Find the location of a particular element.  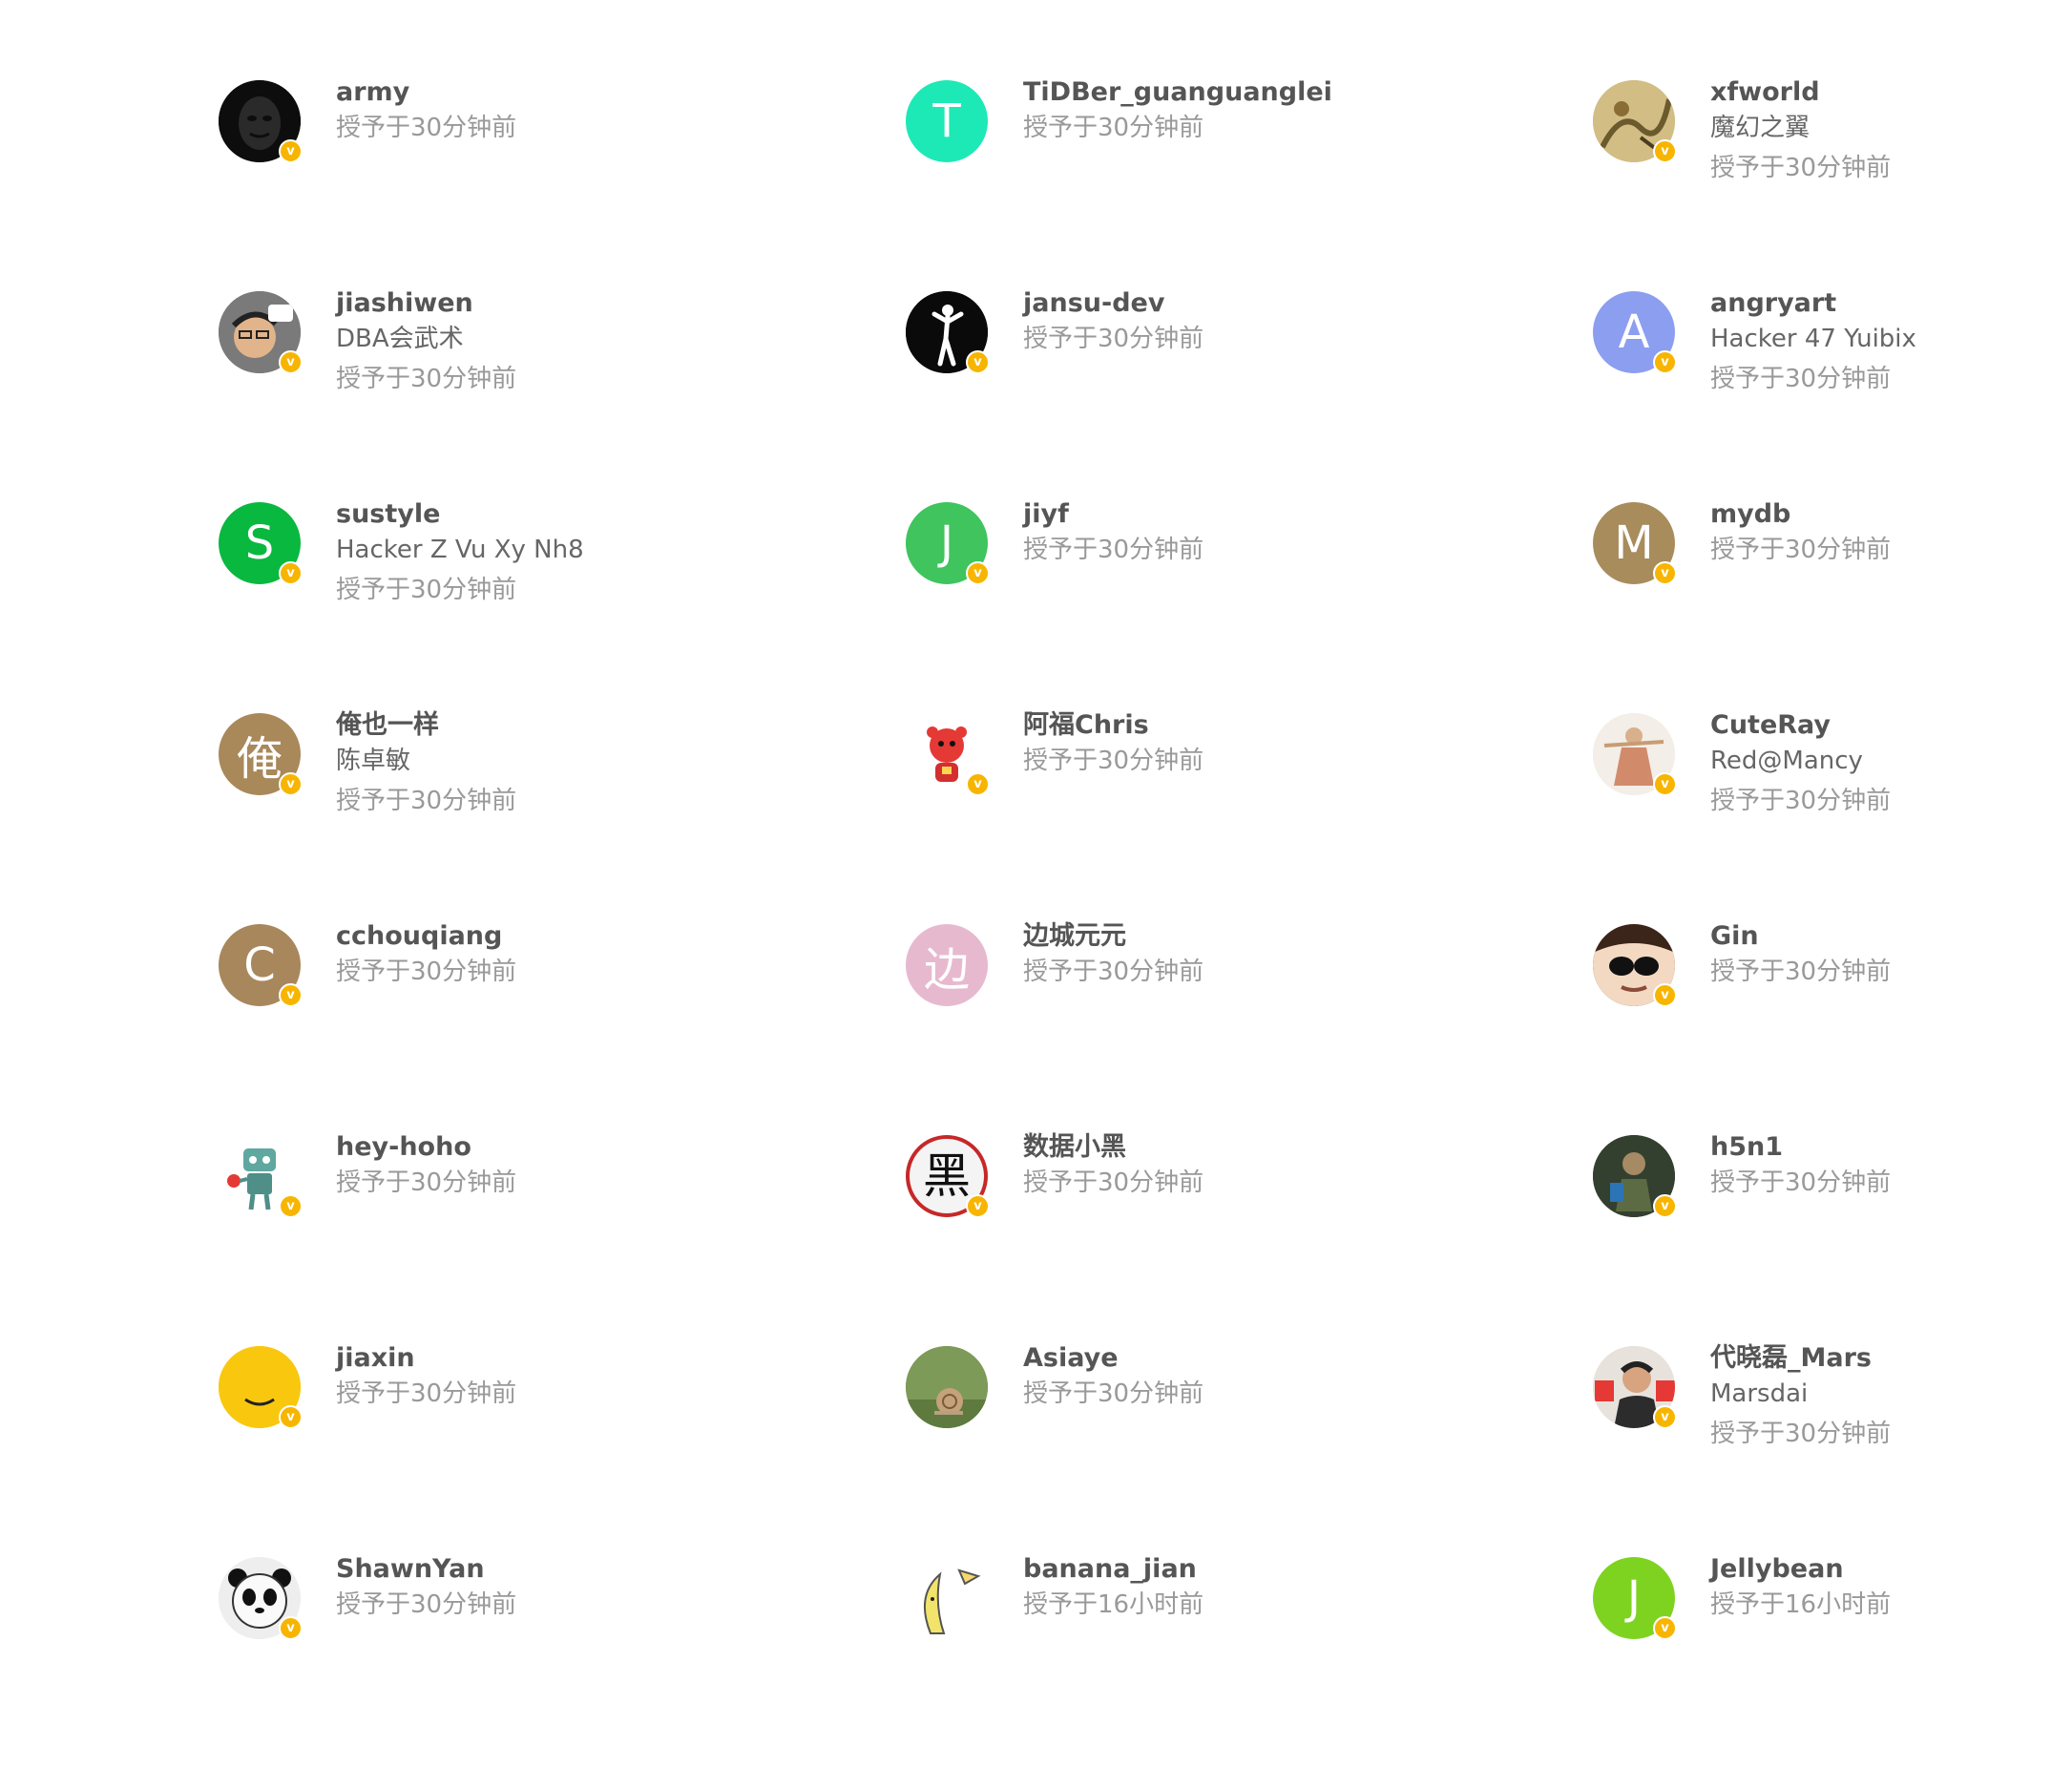

username-link: ShawnYan is located at coordinates (426, 1569).